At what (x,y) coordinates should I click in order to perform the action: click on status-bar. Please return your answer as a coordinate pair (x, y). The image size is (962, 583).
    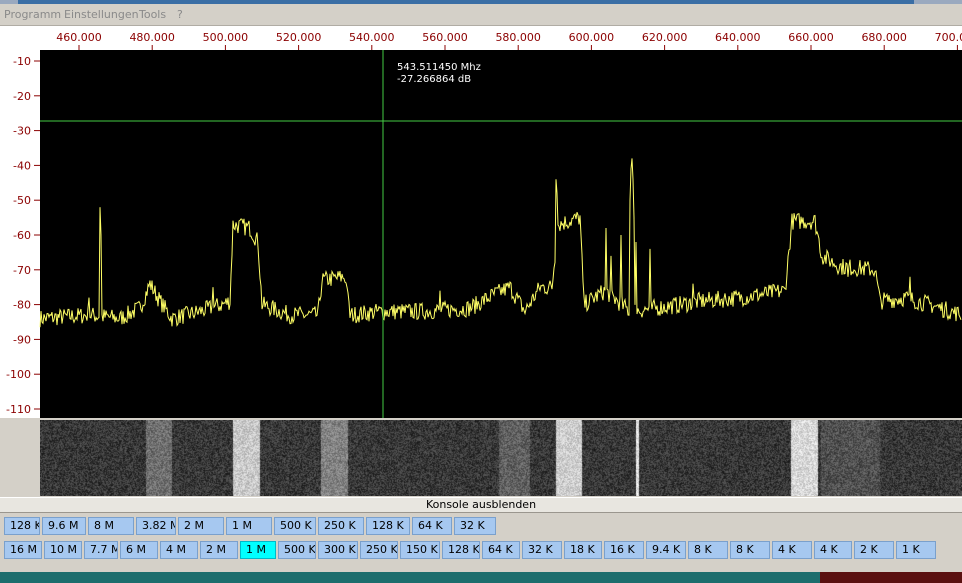
    Looking at the image, I should click on (481, 577).